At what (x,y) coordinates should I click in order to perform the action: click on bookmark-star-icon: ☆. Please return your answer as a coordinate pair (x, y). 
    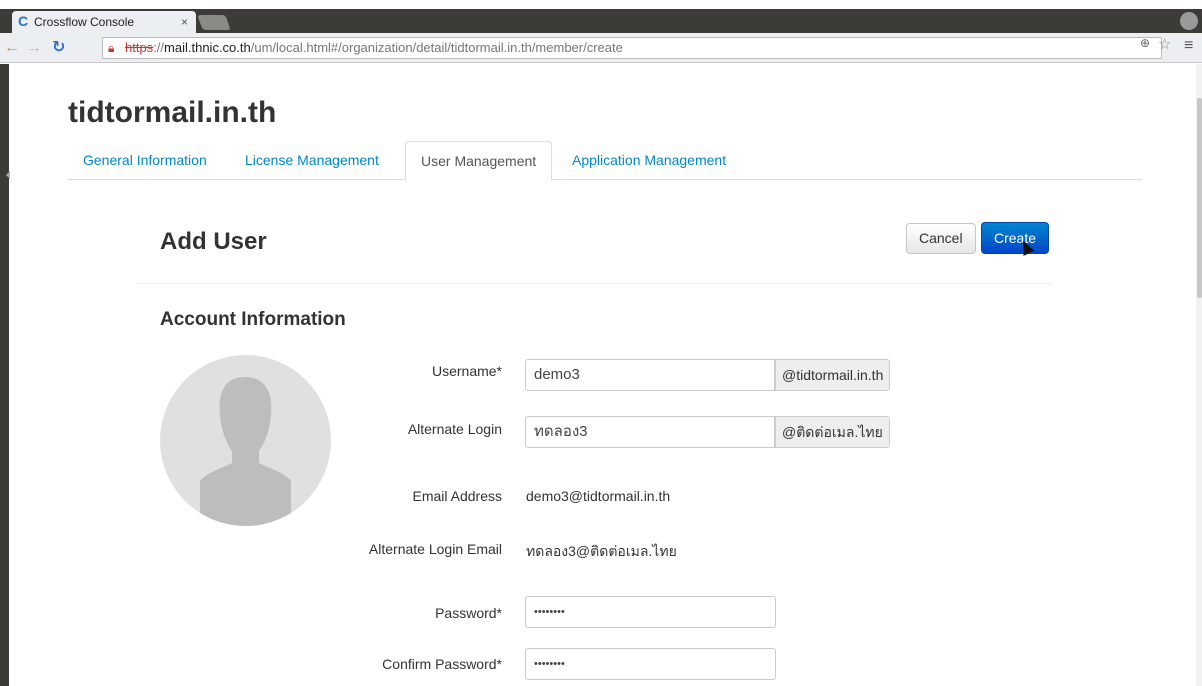
    Looking at the image, I should click on (1164, 44).